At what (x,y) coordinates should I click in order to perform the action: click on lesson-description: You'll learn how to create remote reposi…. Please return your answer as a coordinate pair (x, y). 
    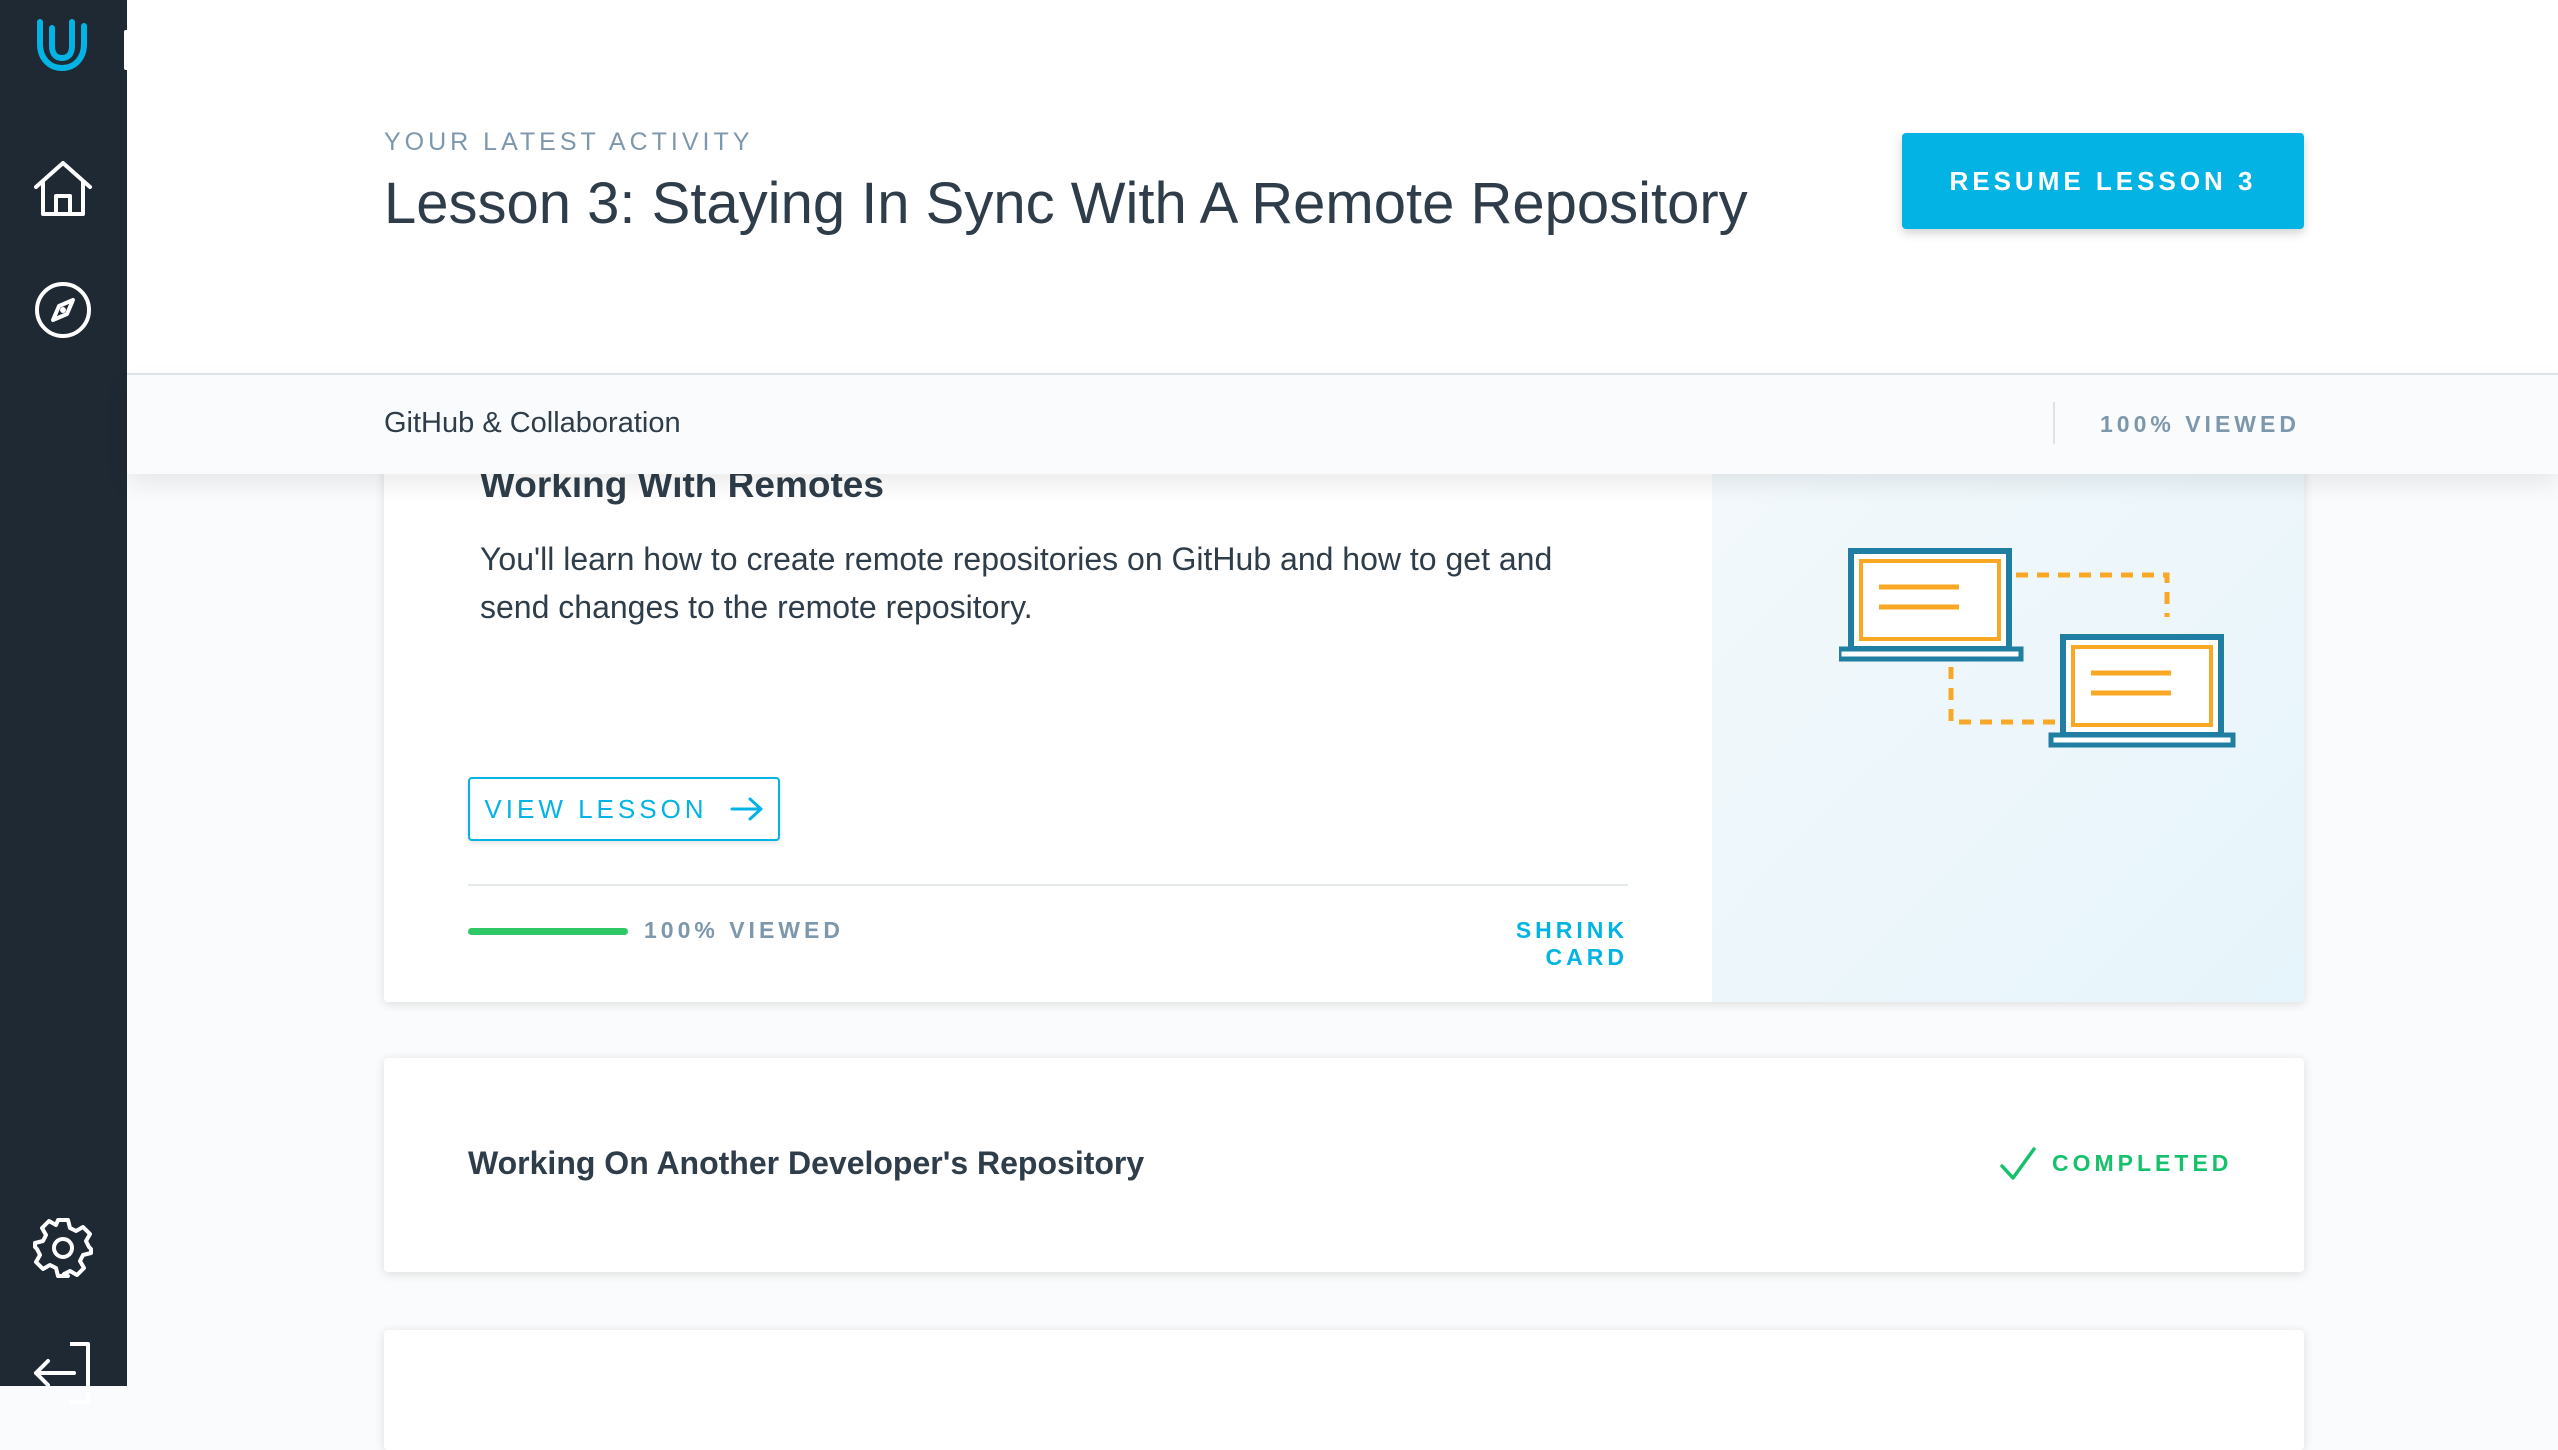
    Looking at the image, I should click on (1016, 583).